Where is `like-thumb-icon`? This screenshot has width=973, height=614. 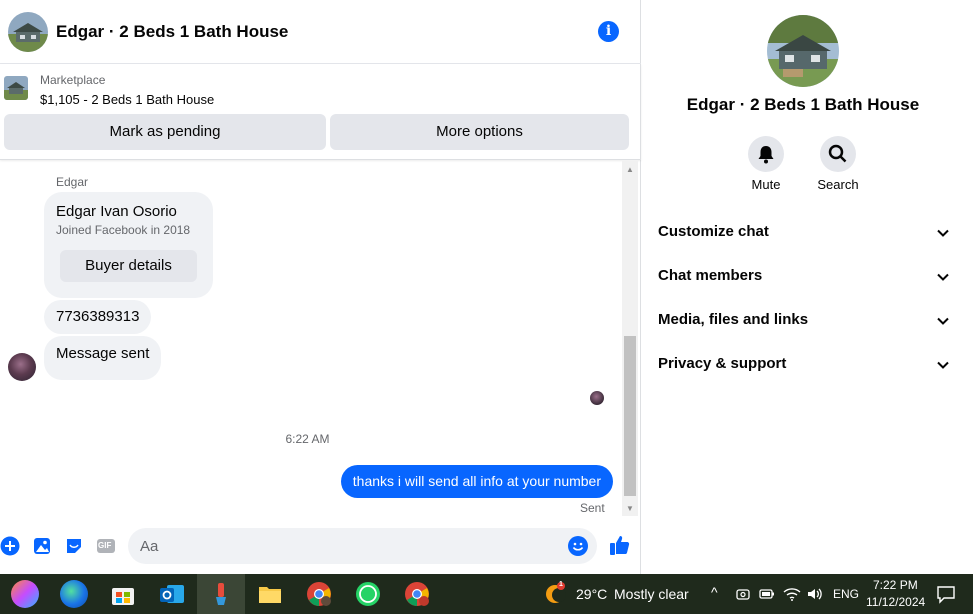
like-thumb-icon is located at coordinates (620, 545).